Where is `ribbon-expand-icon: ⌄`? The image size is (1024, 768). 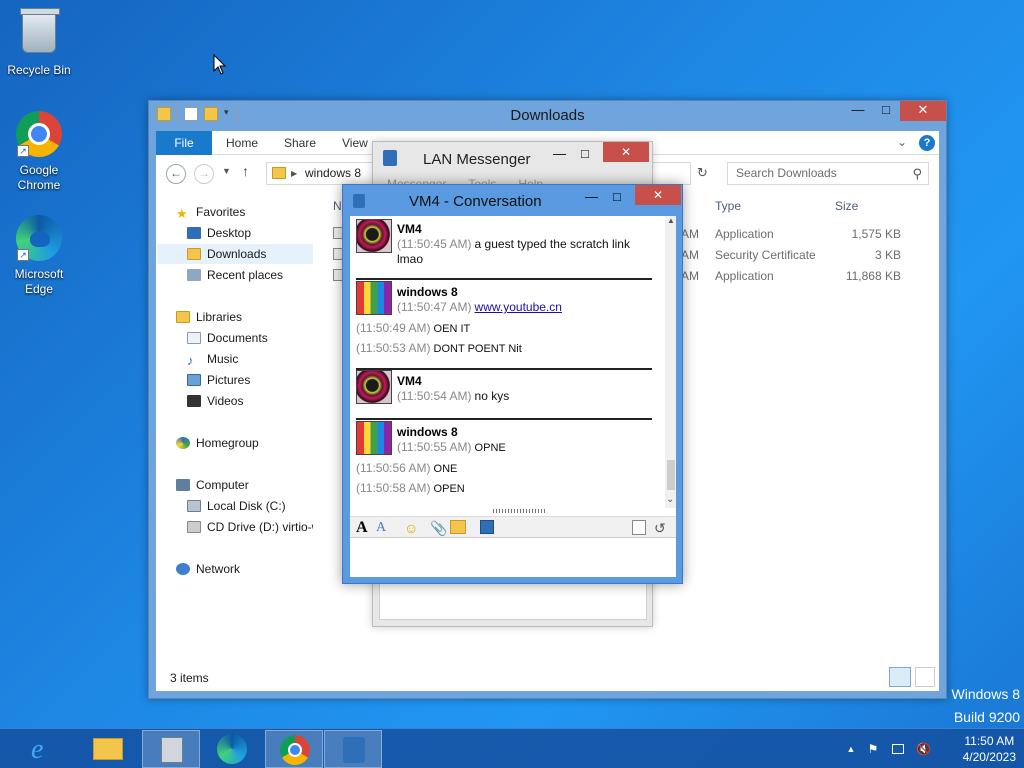
ribbon-expand-icon: ⌄ is located at coordinates (902, 142).